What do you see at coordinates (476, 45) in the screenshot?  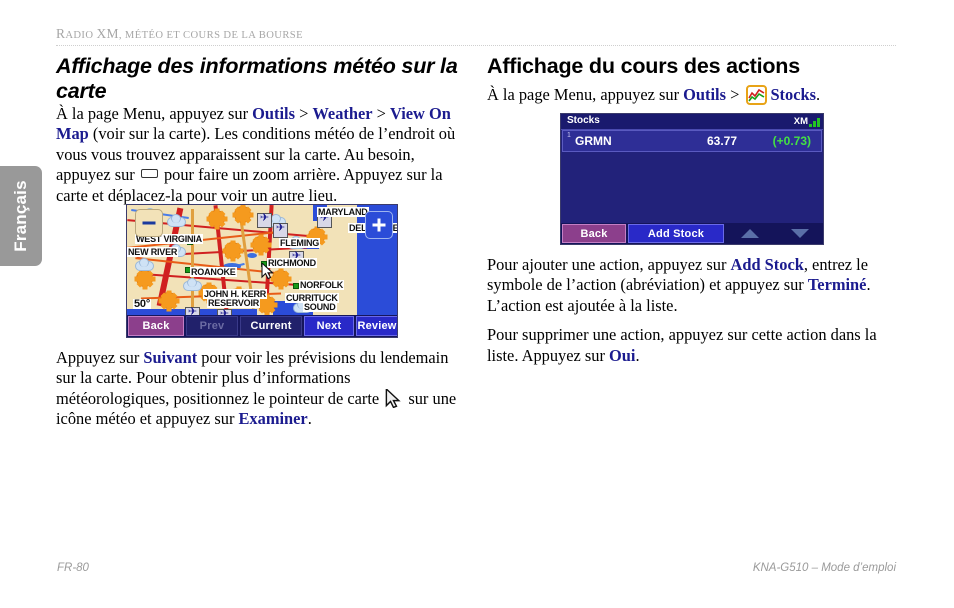 I see `header-divider` at bounding box center [476, 45].